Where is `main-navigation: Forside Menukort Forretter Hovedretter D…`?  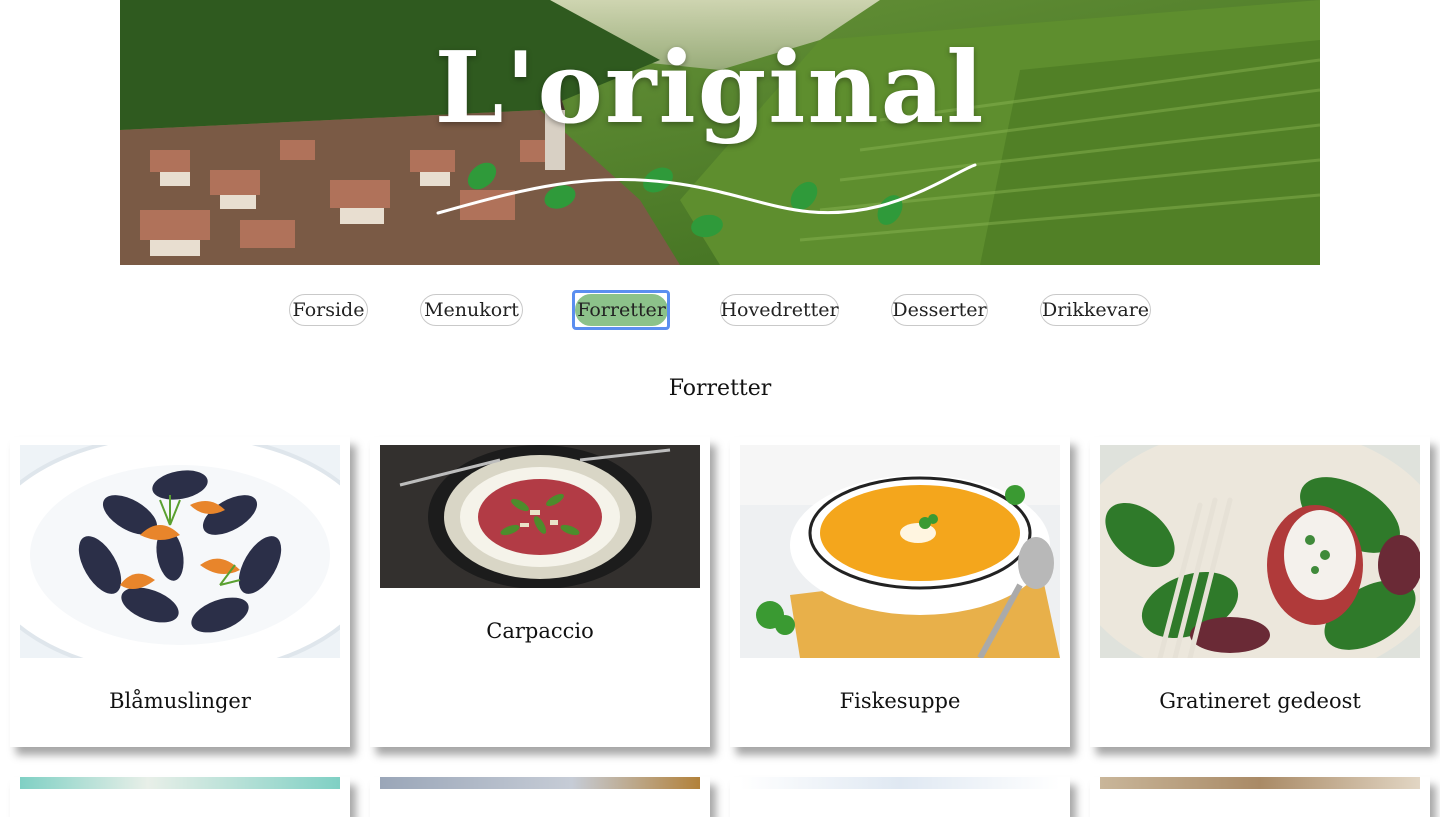
main-navigation: Forside Menukort Forretter Hovedretter D… is located at coordinates (720, 311).